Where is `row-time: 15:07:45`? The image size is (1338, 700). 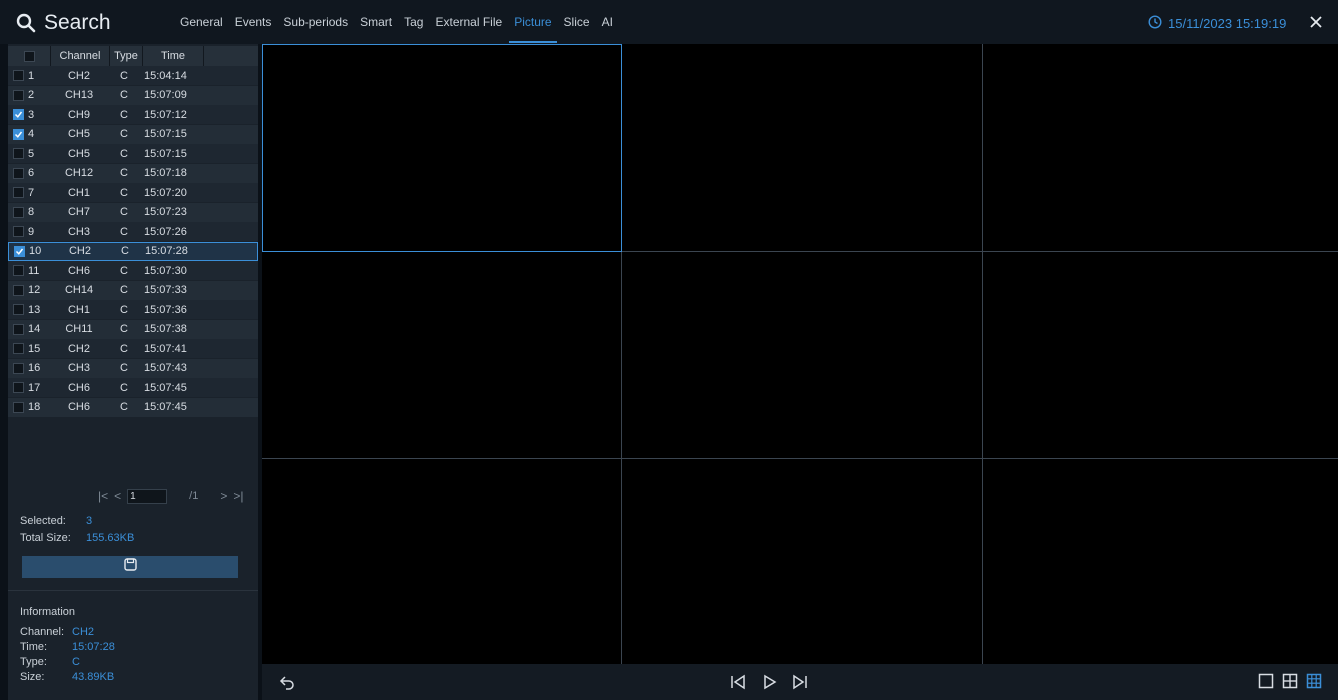
row-time: 15:07:45 is located at coordinates (165, 387).